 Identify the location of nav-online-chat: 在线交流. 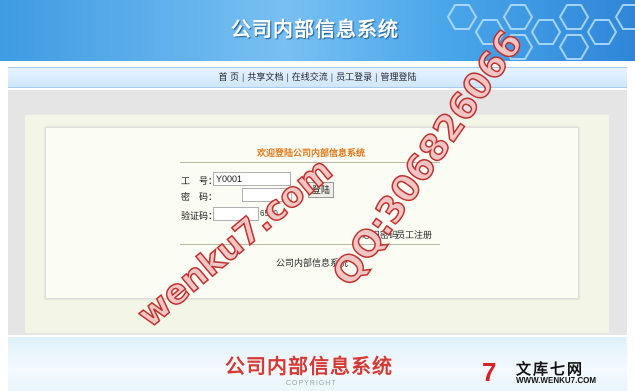
(310, 77).